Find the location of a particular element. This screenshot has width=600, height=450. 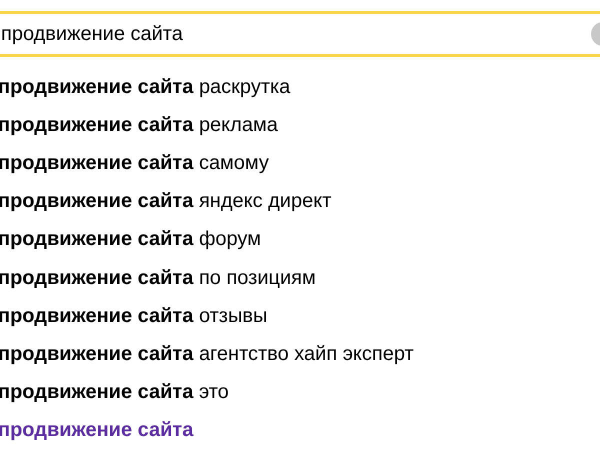

search-field: продвижение сайта is located at coordinates (300, 34).